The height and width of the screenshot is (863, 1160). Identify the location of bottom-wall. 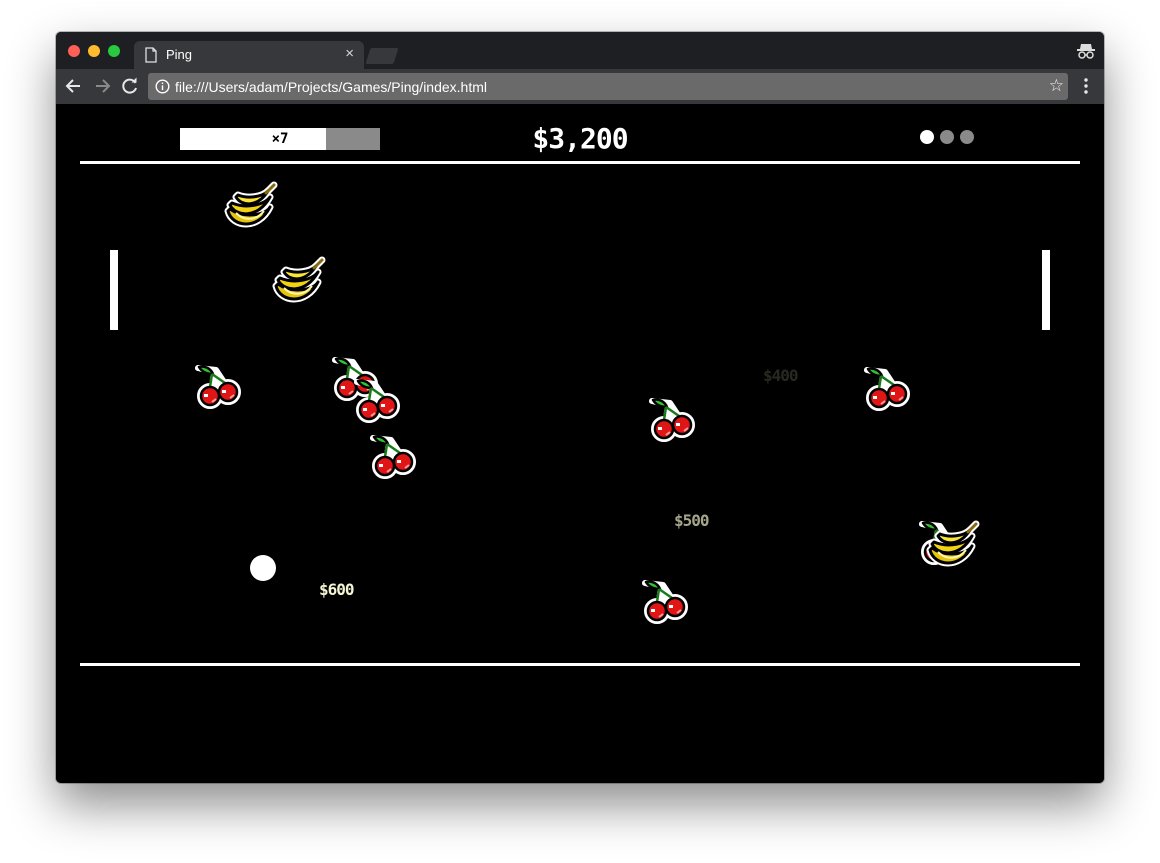
(580, 664).